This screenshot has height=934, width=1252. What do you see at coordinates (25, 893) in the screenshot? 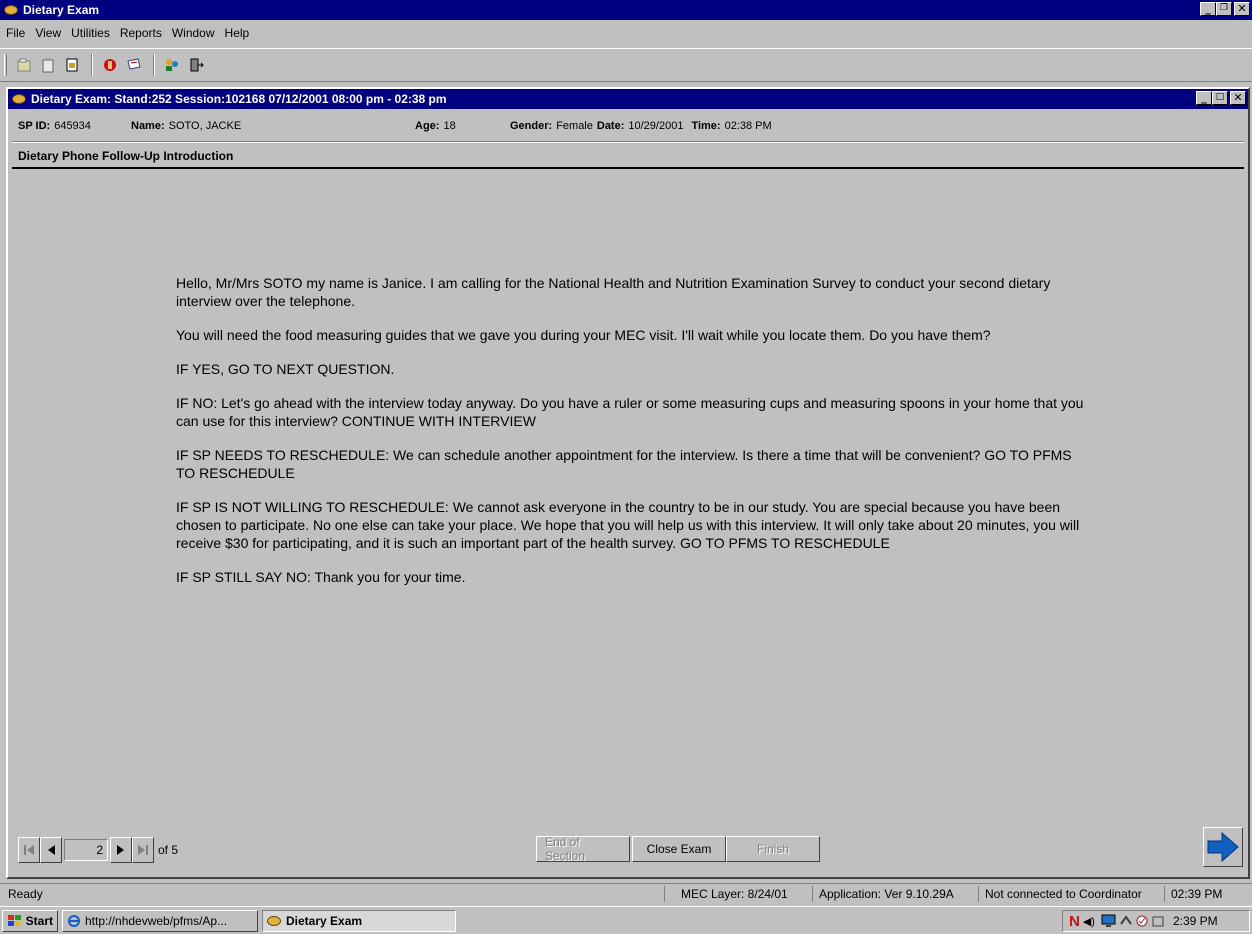
I see `status-ready: Ready` at bounding box center [25, 893].